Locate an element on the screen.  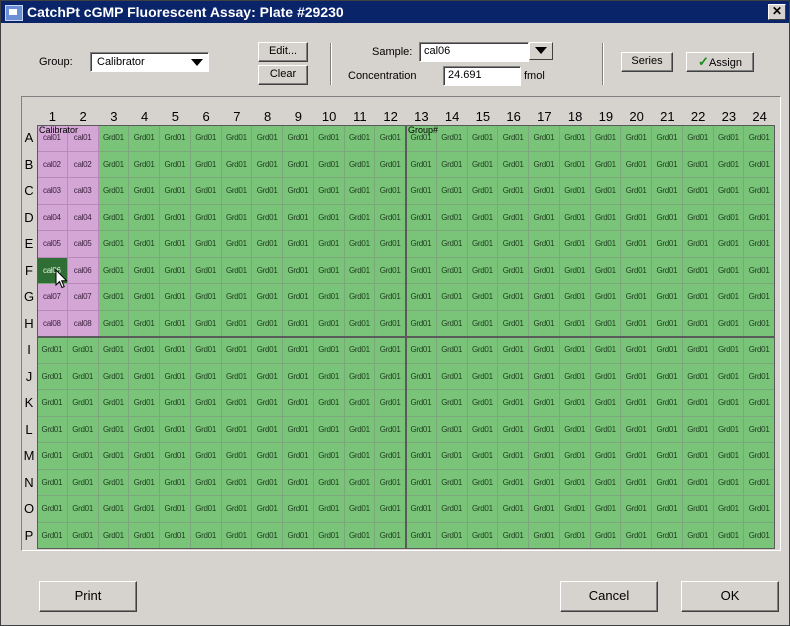
column-header: 16 is located at coordinates (513, 116).